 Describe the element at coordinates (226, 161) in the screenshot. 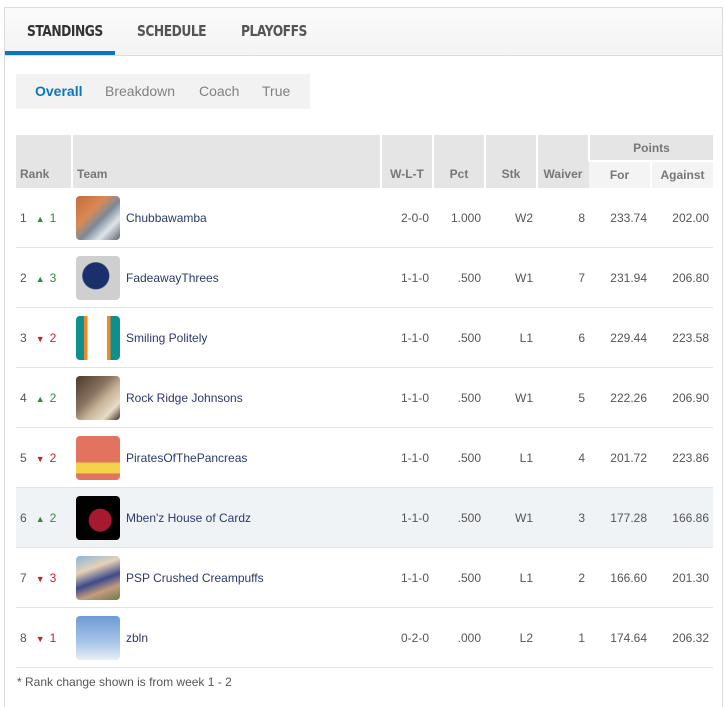

I see `header-team: Team` at that location.